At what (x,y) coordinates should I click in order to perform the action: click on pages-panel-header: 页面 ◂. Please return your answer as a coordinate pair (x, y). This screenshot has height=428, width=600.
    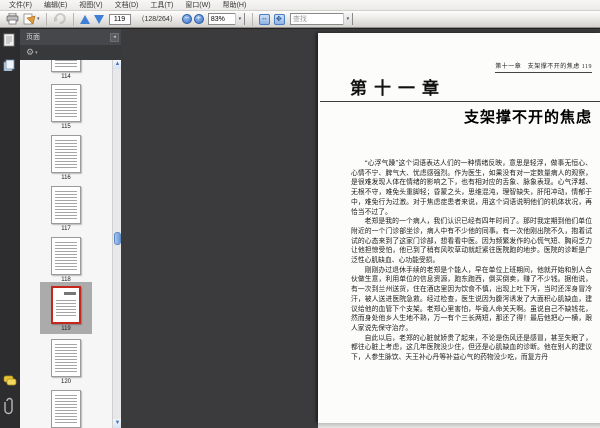
    Looking at the image, I should click on (71, 37).